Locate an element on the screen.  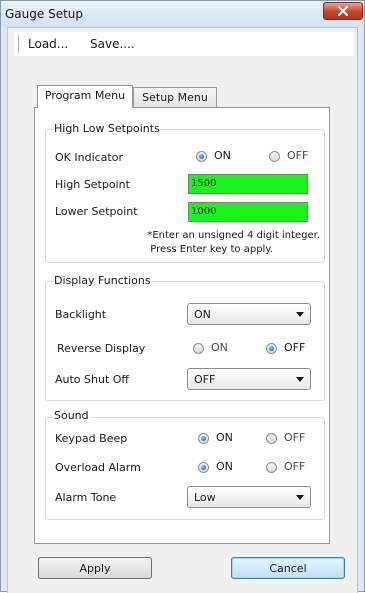
overload-alarm-off-radio is located at coordinates (271, 467).